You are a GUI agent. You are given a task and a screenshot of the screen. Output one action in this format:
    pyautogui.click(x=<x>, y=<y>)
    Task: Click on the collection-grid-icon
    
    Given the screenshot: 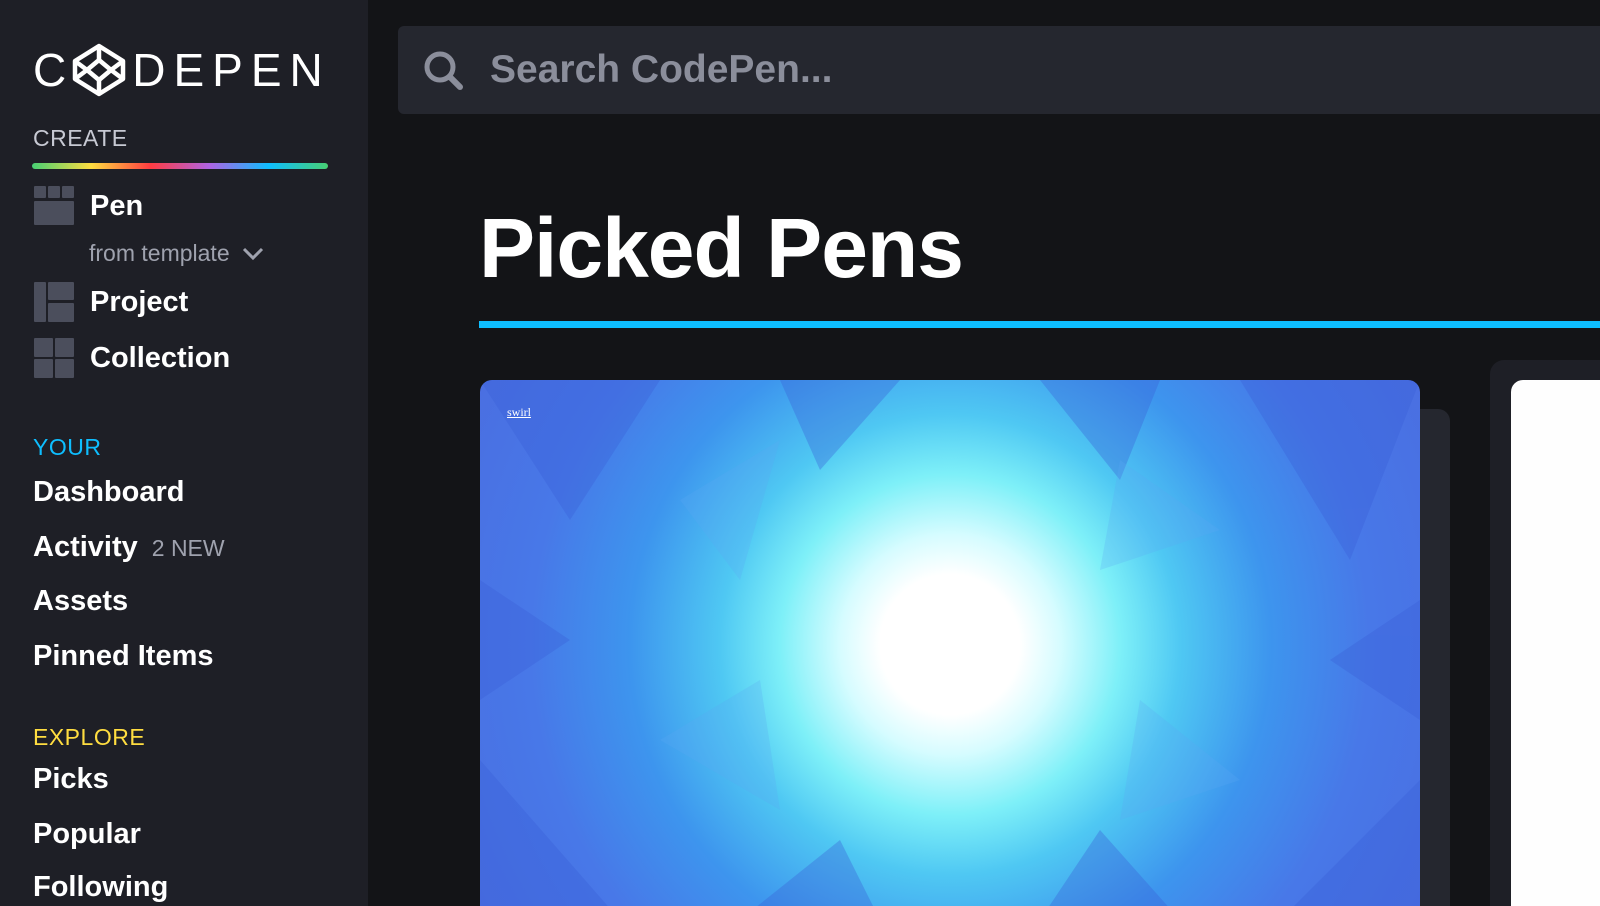 What is the action you would take?
    pyautogui.click(x=54, y=358)
    